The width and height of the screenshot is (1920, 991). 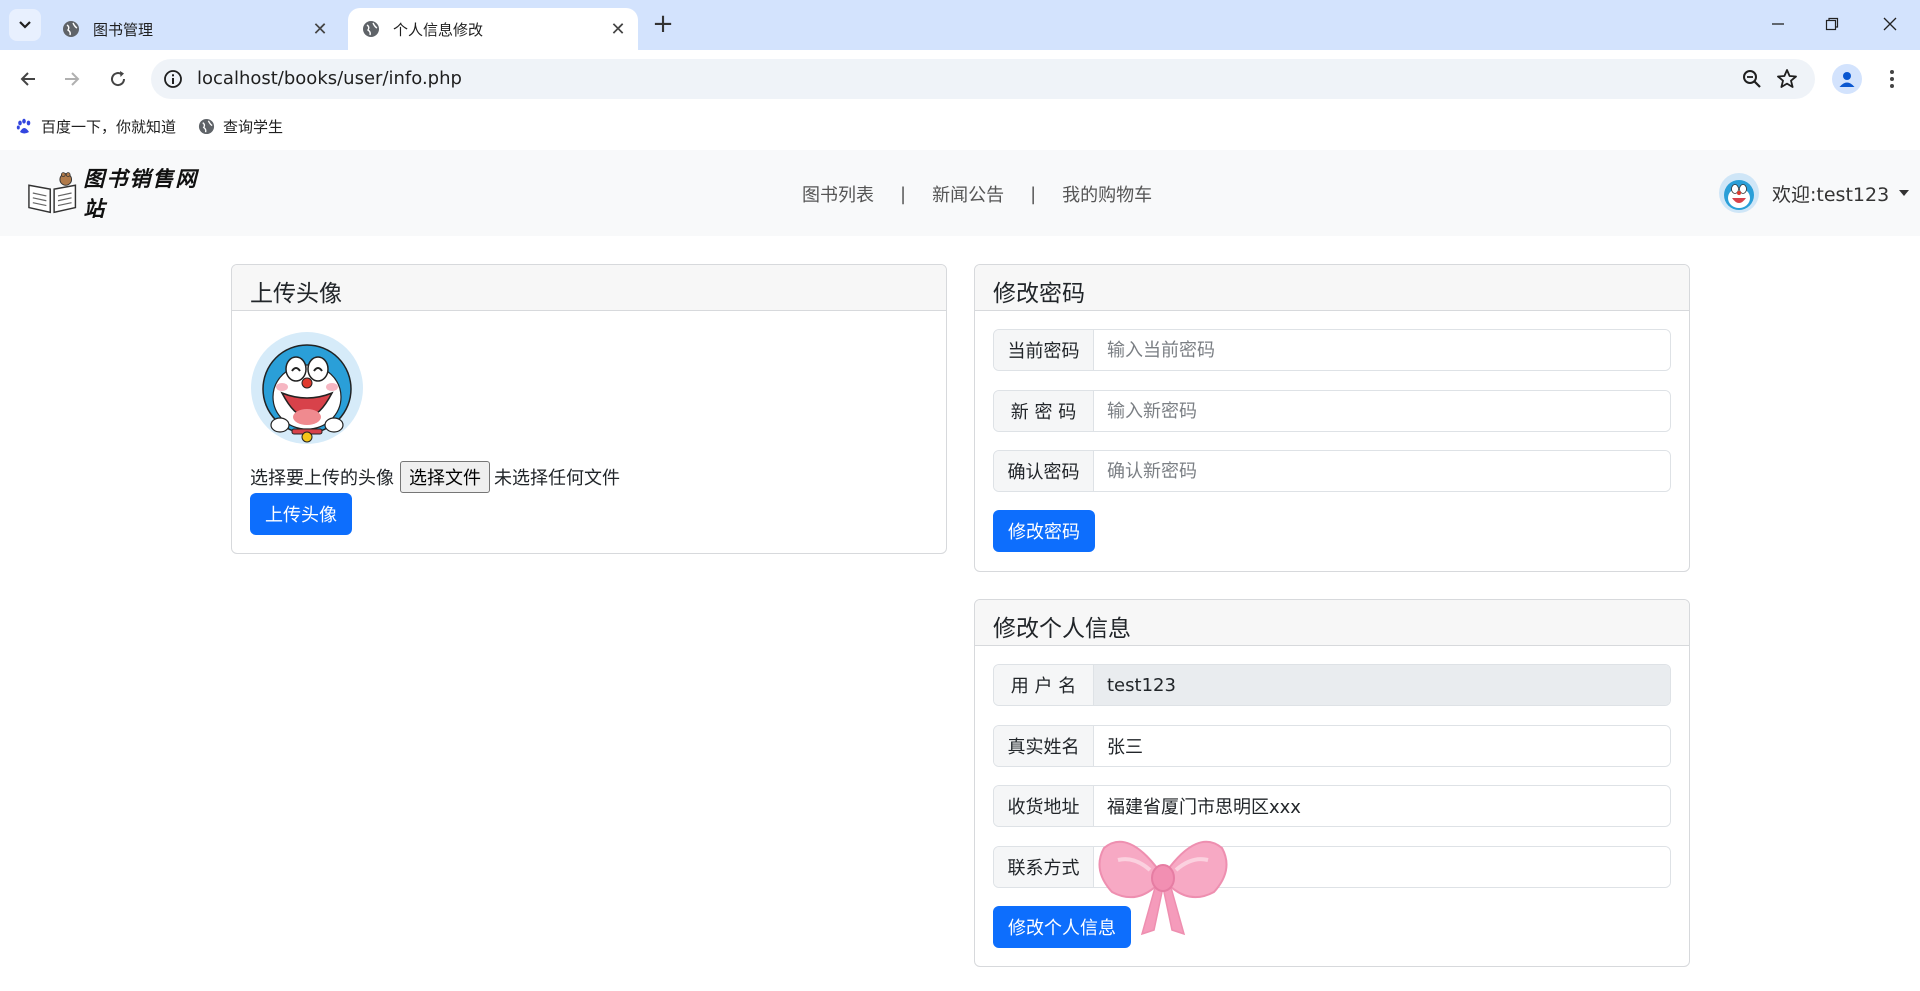 I want to click on bookmark-label: 百度一下，你就知道, so click(x=109, y=126).